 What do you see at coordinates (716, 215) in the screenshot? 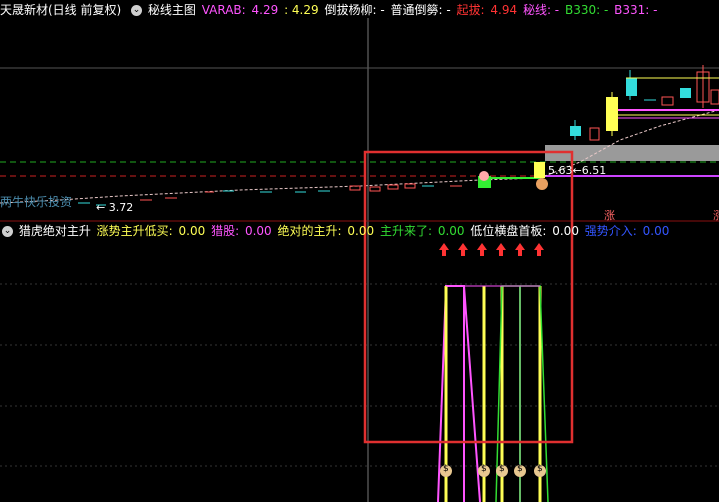
I see `zhang-marker-2: 涨` at bounding box center [716, 215].